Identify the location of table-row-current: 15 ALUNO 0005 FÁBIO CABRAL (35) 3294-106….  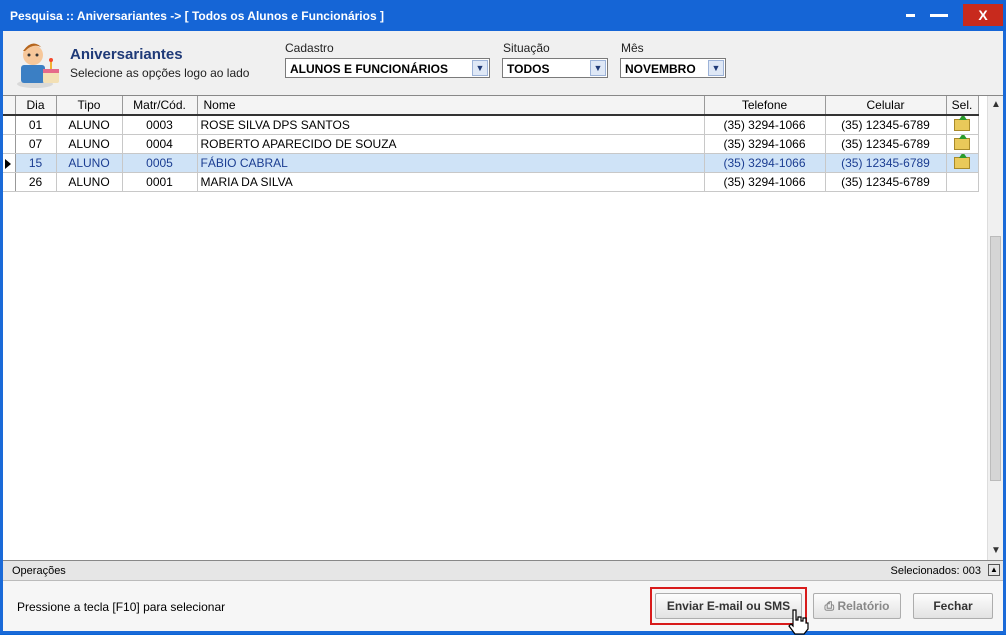
(491, 163).